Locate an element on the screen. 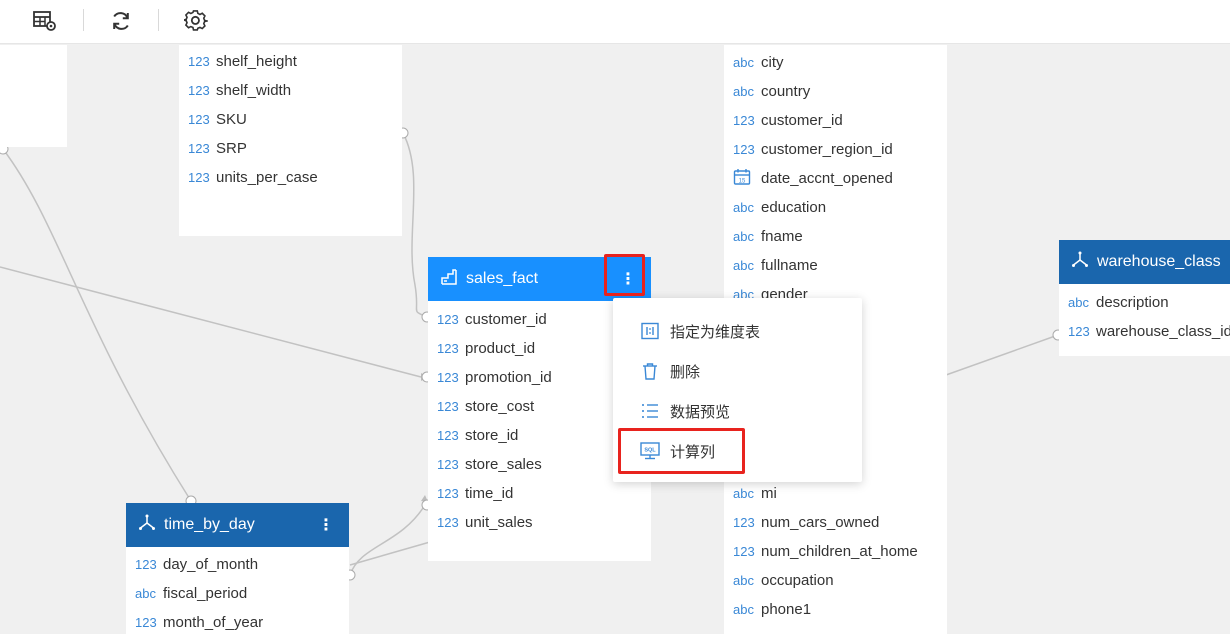  field-row: abc country is located at coordinates (835, 91).